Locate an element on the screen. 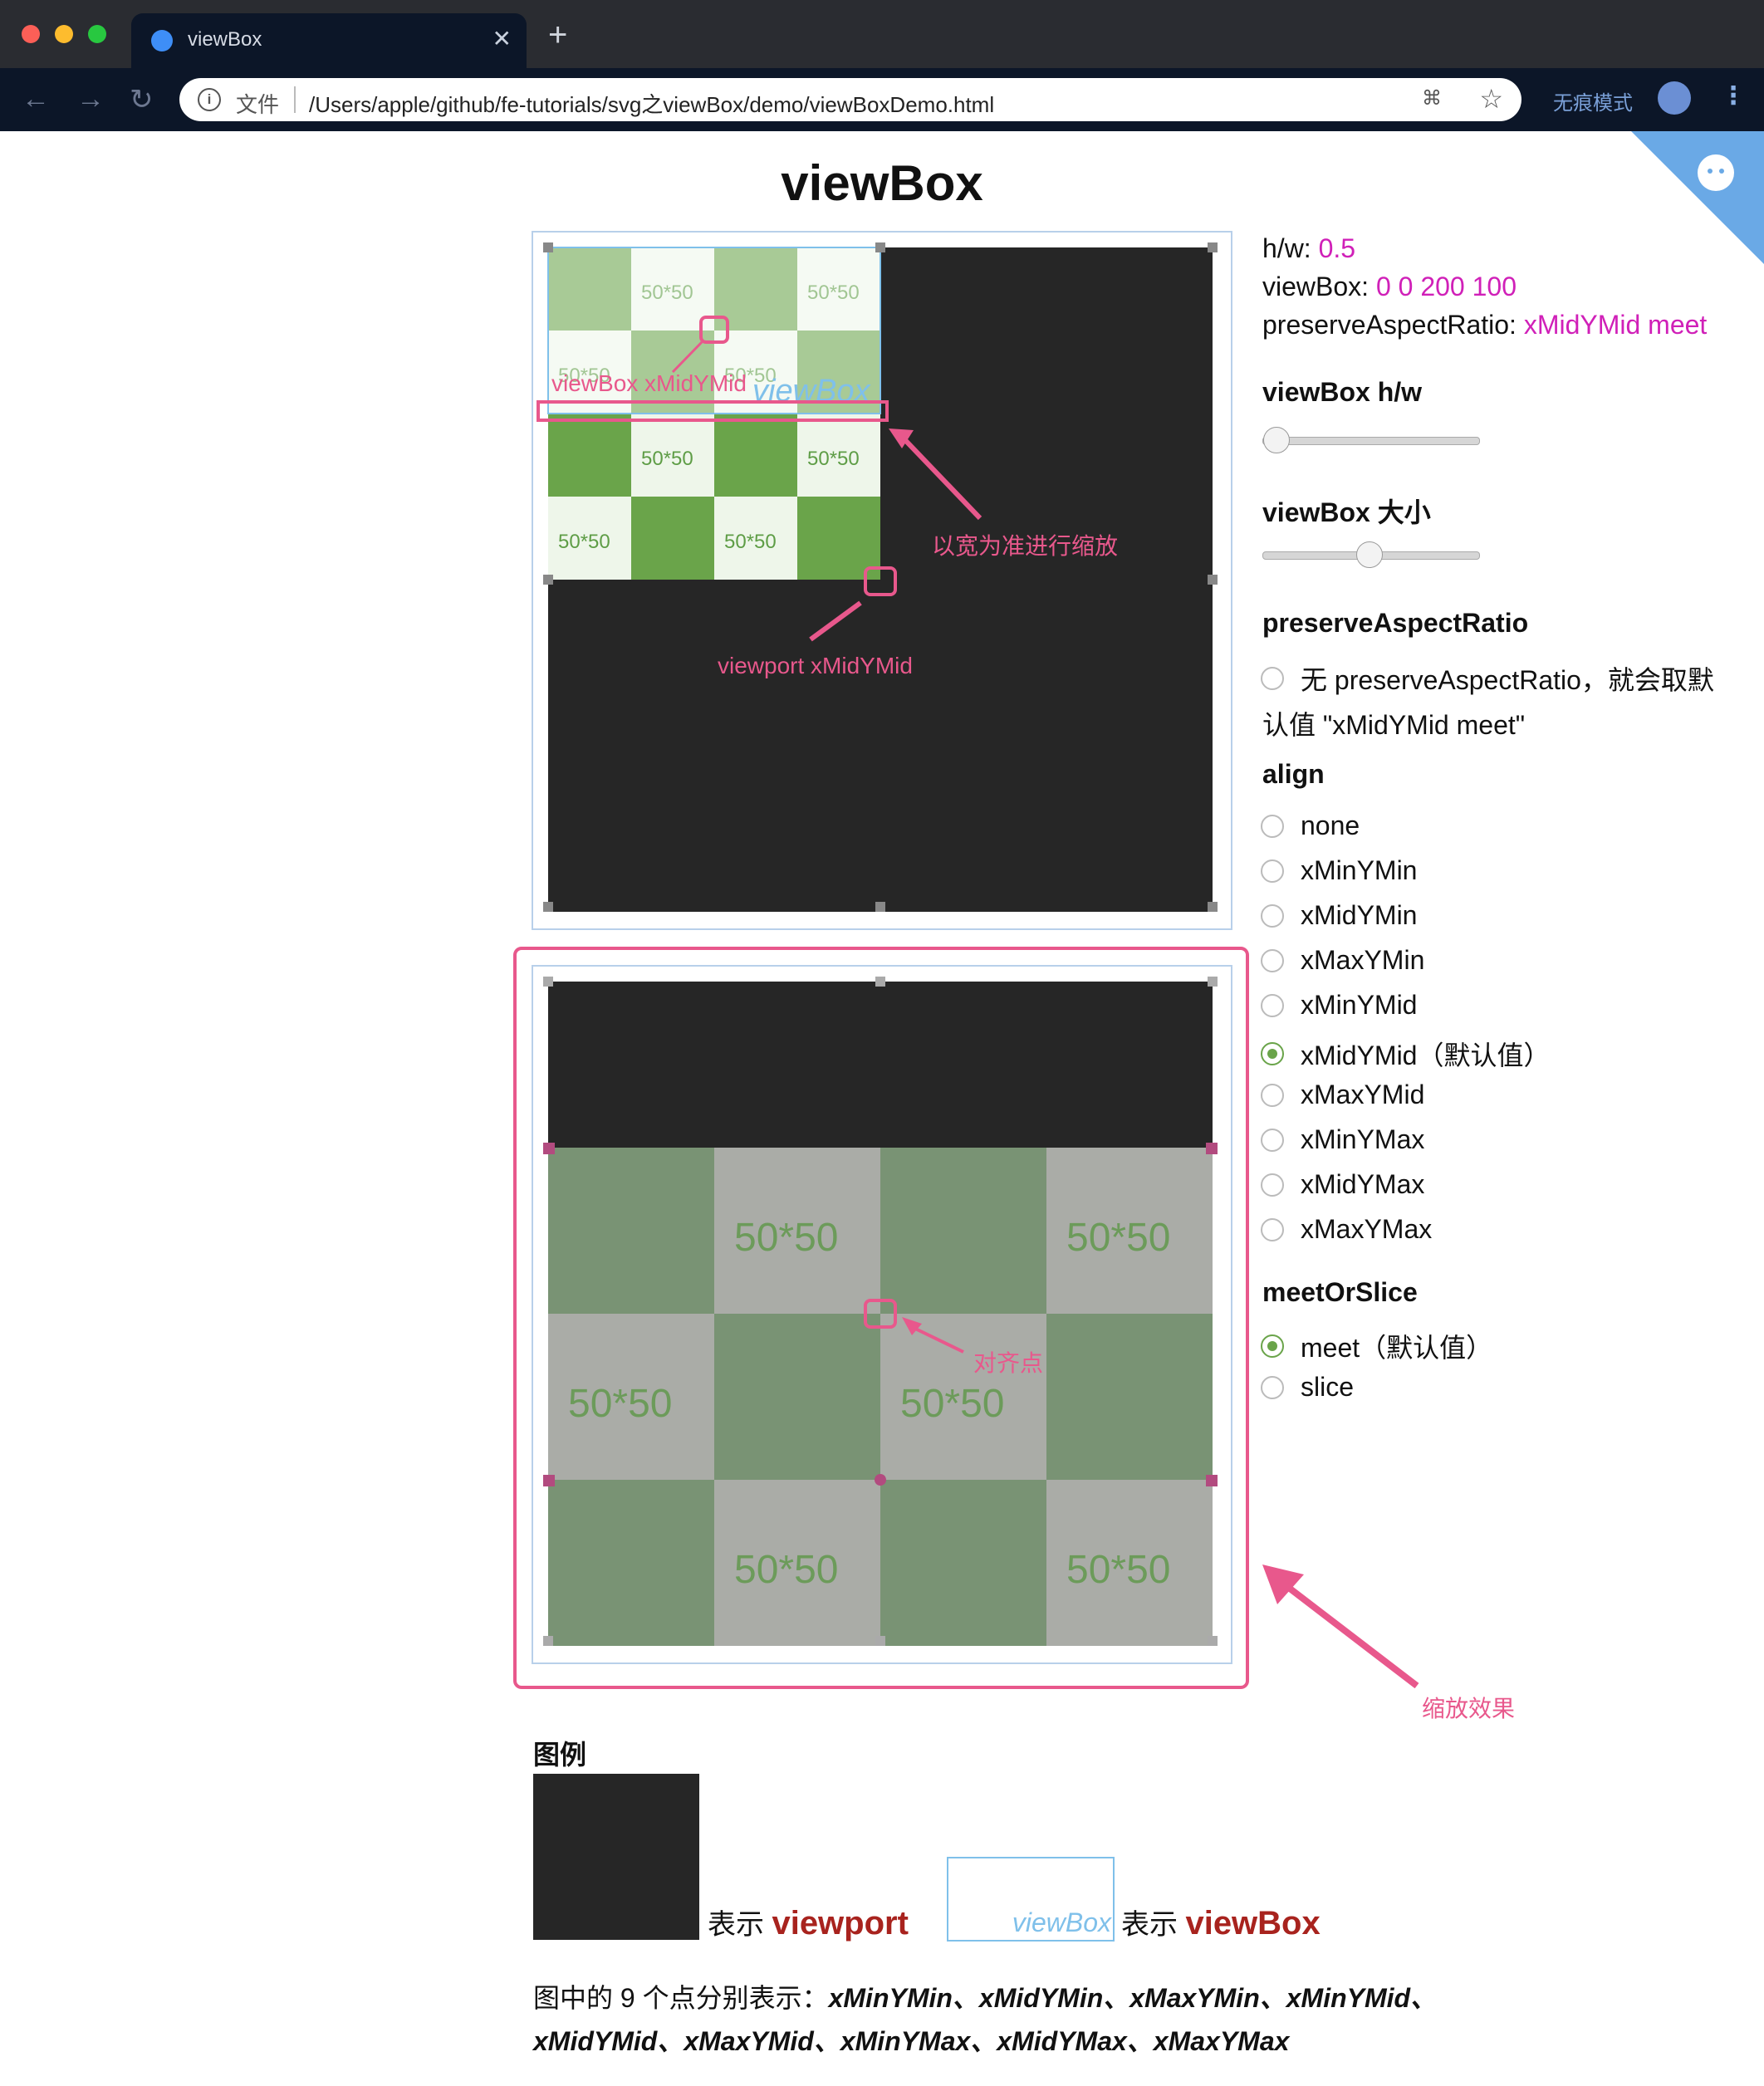 The width and height of the screenshot is (1764, 2086). meet-heading: meetOrSlice is located at coordinates (1340, 1292).